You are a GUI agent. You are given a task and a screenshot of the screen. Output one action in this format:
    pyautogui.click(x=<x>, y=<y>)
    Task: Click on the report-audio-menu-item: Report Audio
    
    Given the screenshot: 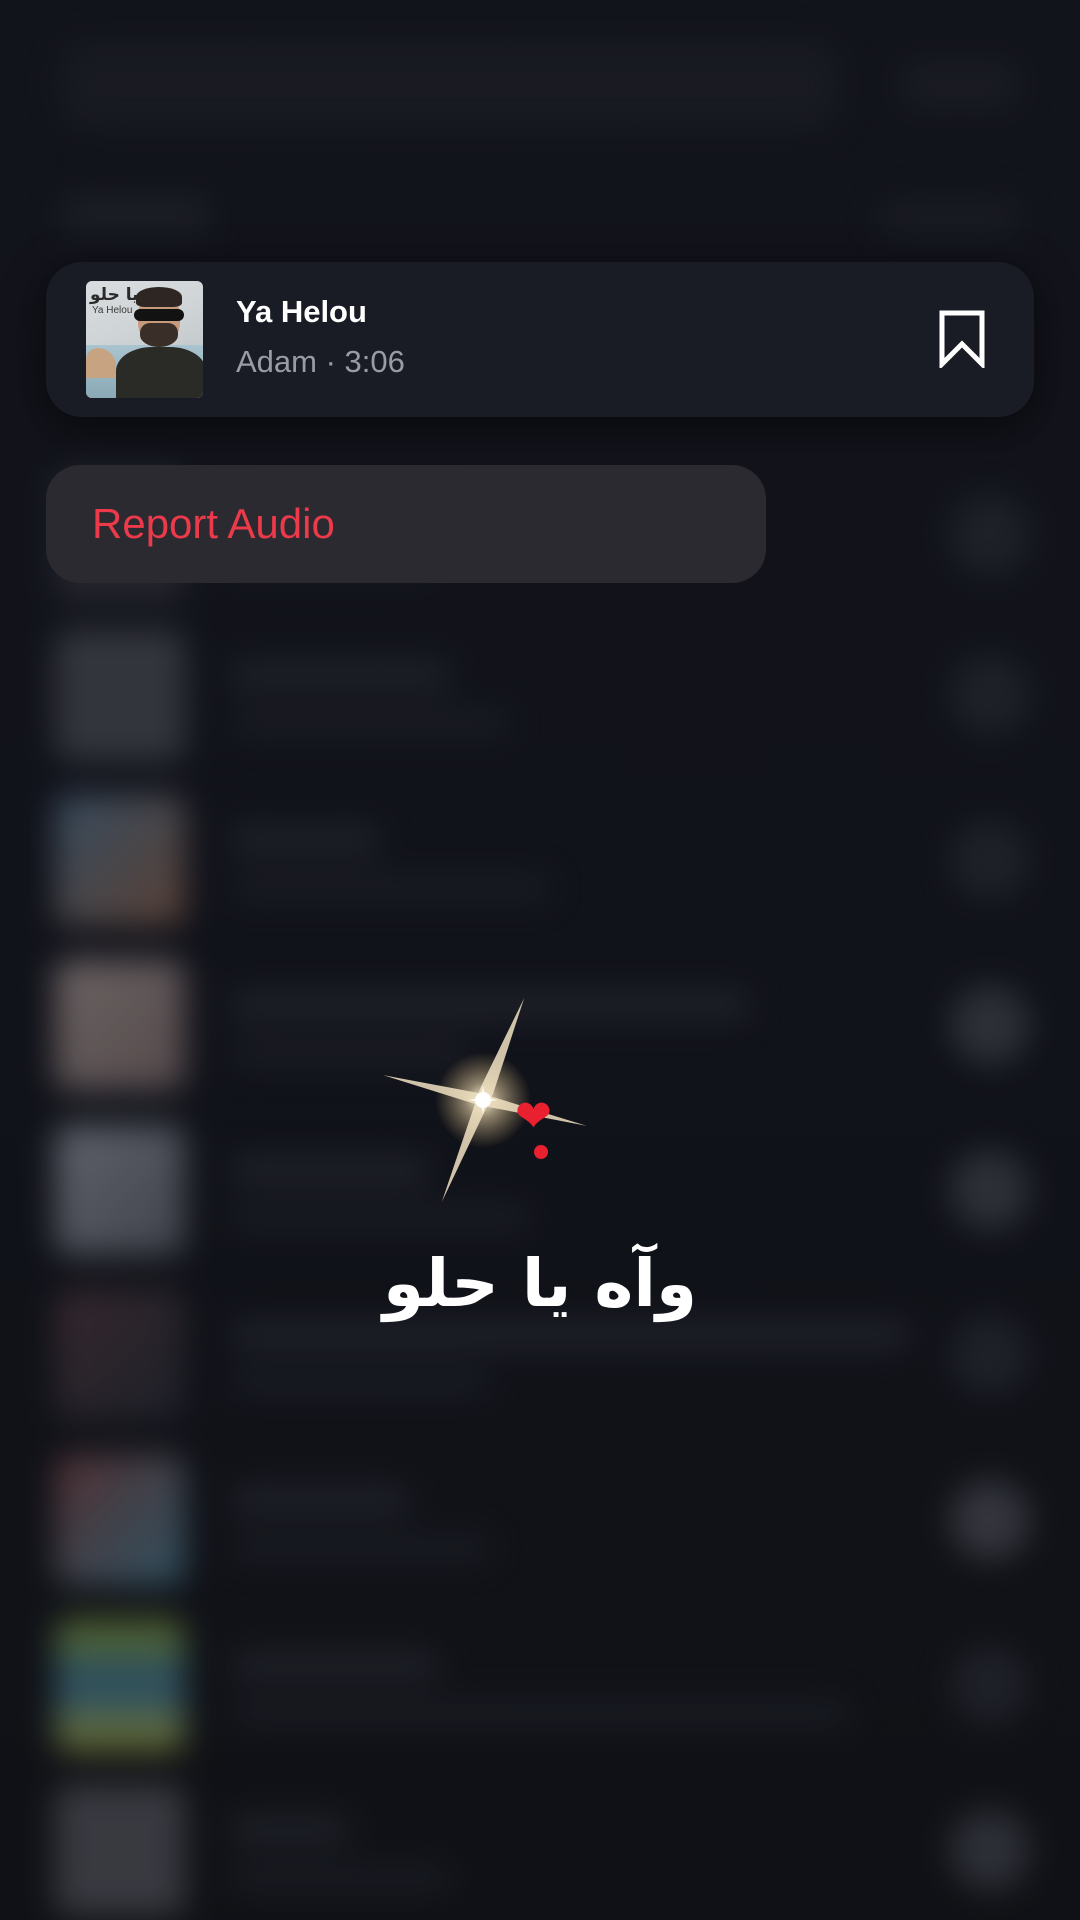 What is the action you would take?
    pyautogui.click(x=406, y=524)
    